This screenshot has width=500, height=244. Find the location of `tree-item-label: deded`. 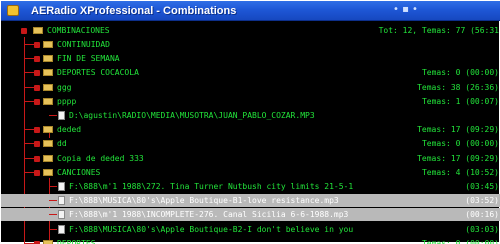

tree-item-label: deded is located at coordinates (69, 129).